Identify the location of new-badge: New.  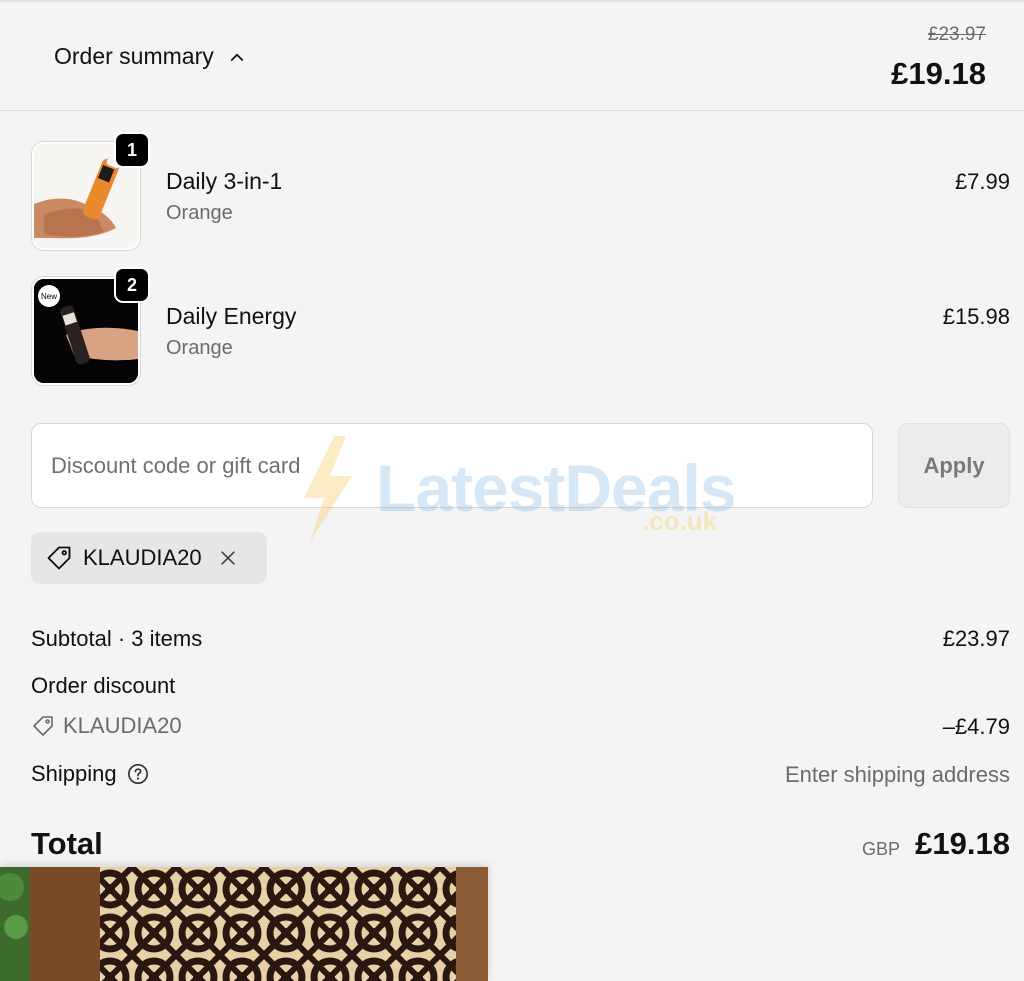
(49, 296).